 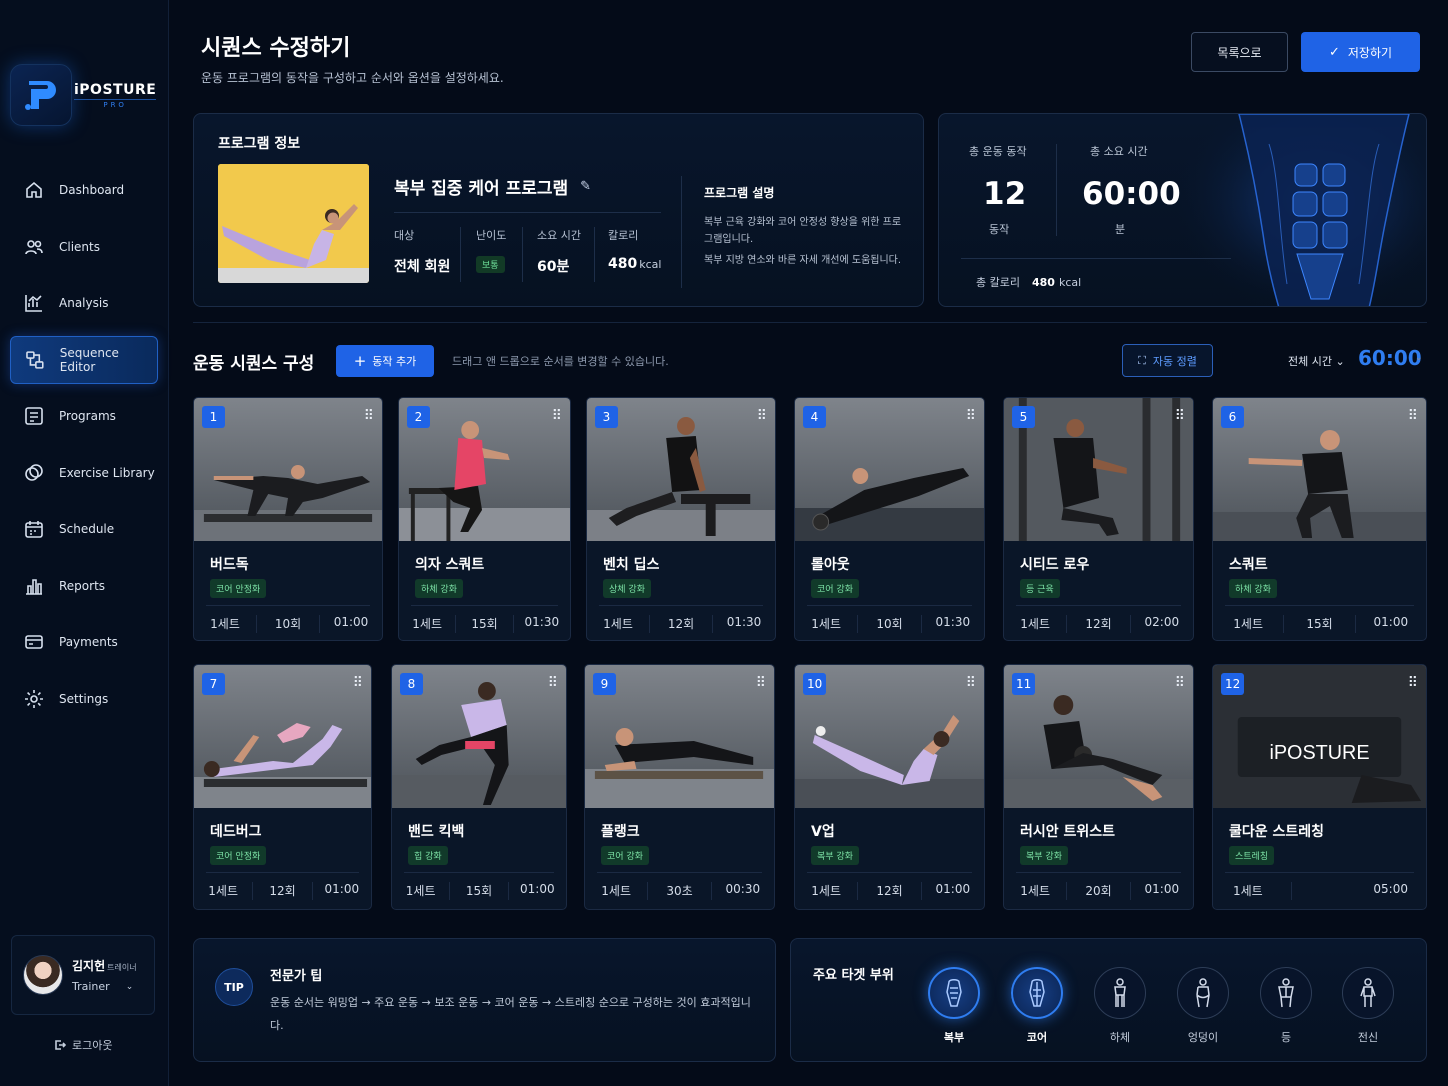 What do you see at coordinates (84, 359) in the screenshot?
I see `sidebar-item-sequence-editor: Sequence Editor` at bounding box center [84, 359].